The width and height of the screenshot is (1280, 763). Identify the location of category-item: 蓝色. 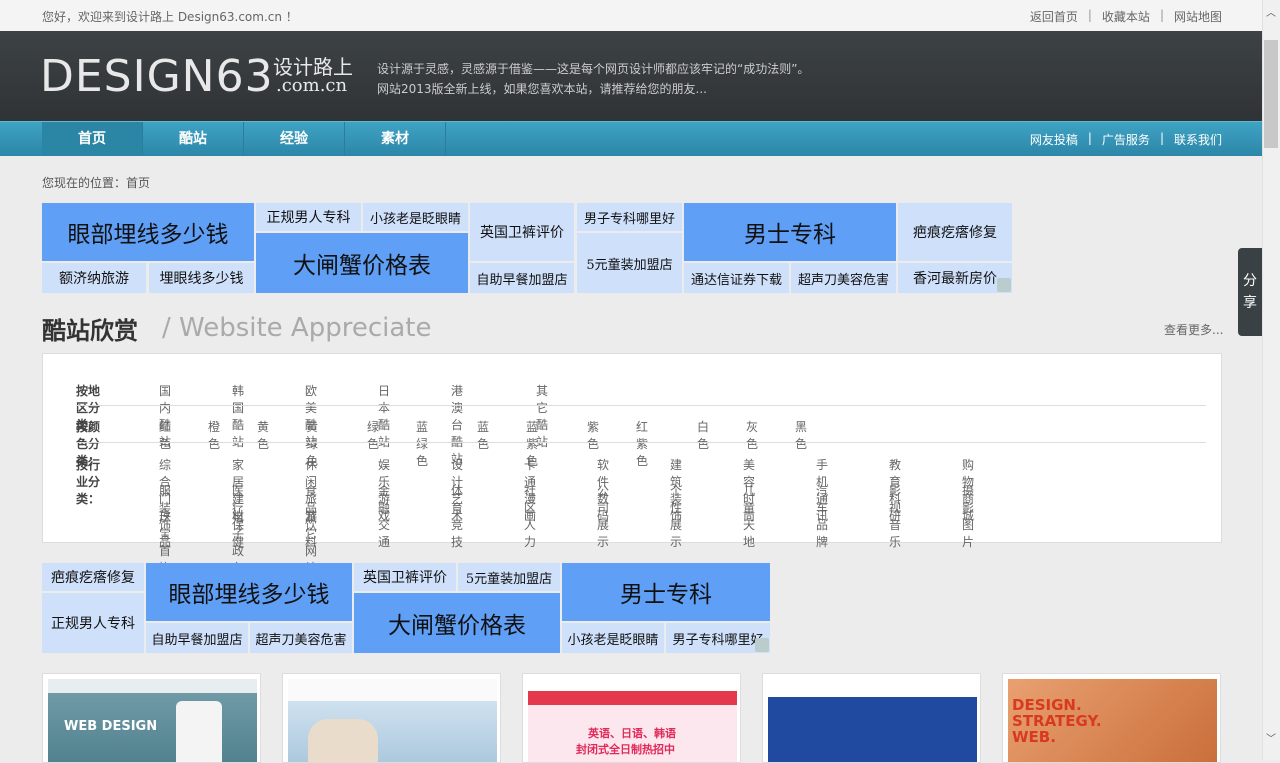
(483, 435).